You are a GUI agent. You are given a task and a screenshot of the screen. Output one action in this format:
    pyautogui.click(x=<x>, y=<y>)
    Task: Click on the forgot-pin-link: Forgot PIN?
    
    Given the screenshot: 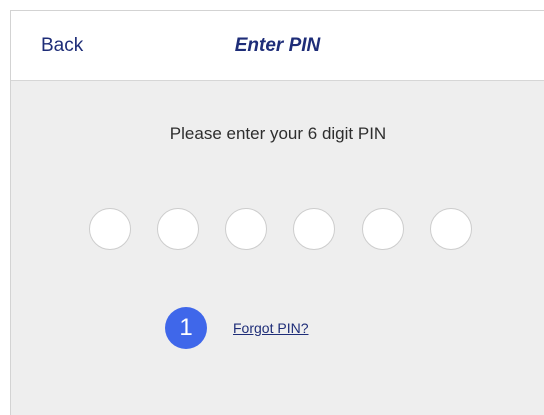 What is the action you would take?
    pyautogui.click(x=270, y=328)
    